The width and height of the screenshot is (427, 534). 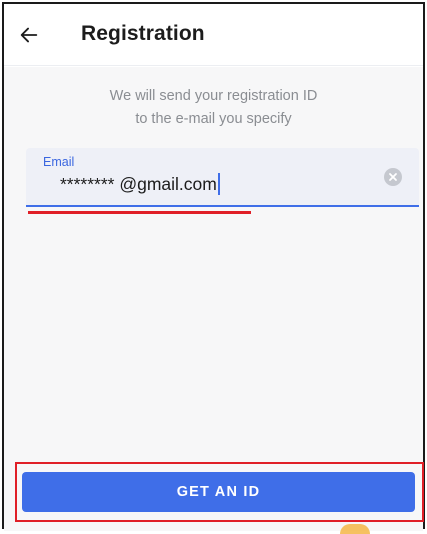 I want to click on clear-button, so click(x=393, y=177).